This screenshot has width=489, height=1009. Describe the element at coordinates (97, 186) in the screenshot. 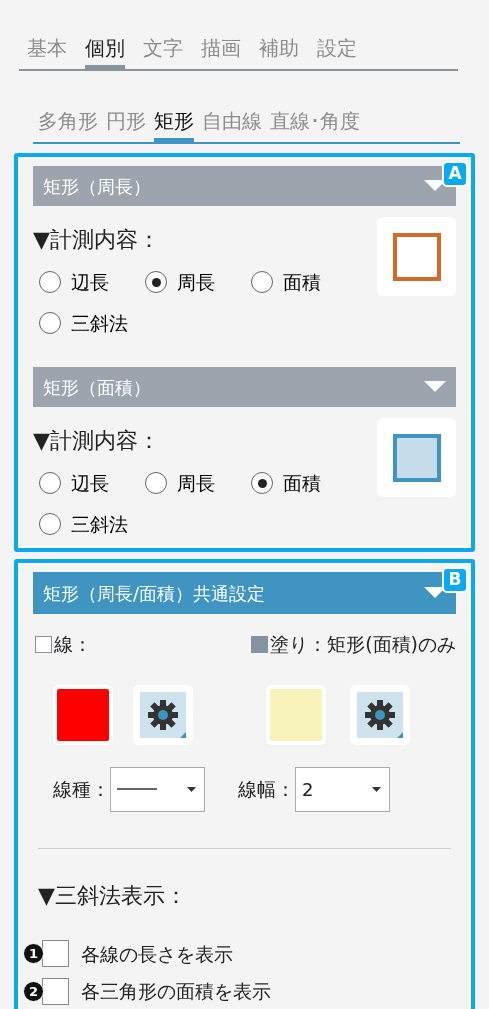

I see `panel-title: 矩形（周長）` at that location.